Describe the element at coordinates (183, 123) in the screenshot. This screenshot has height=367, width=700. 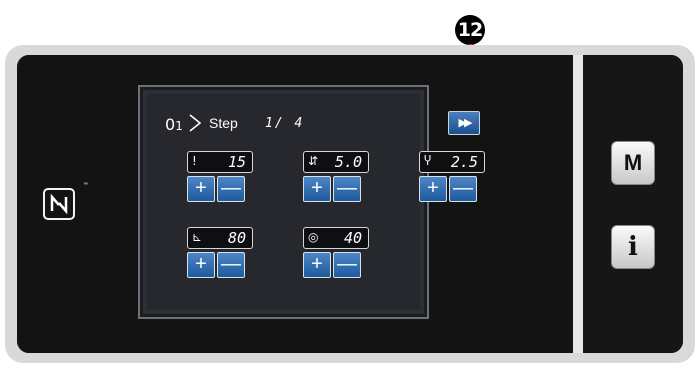
I see `step-icon: 01` at that location.